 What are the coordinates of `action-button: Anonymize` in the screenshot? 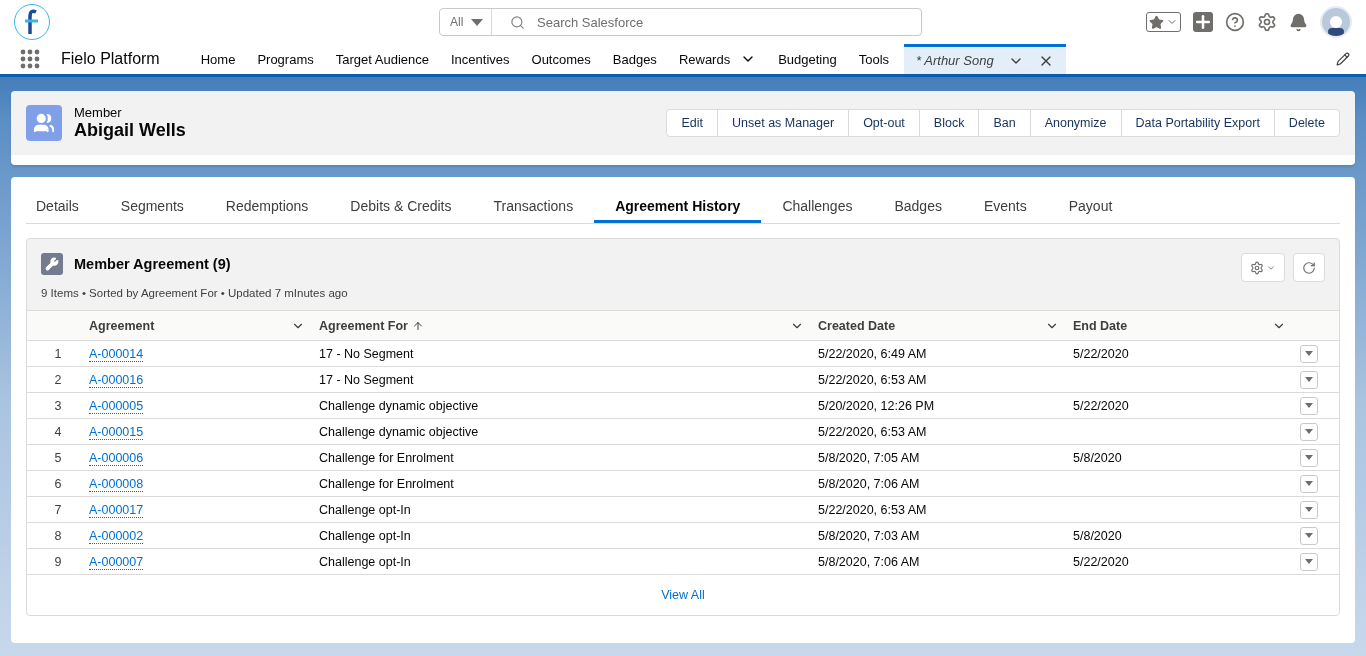 It's located at (1075, 123).